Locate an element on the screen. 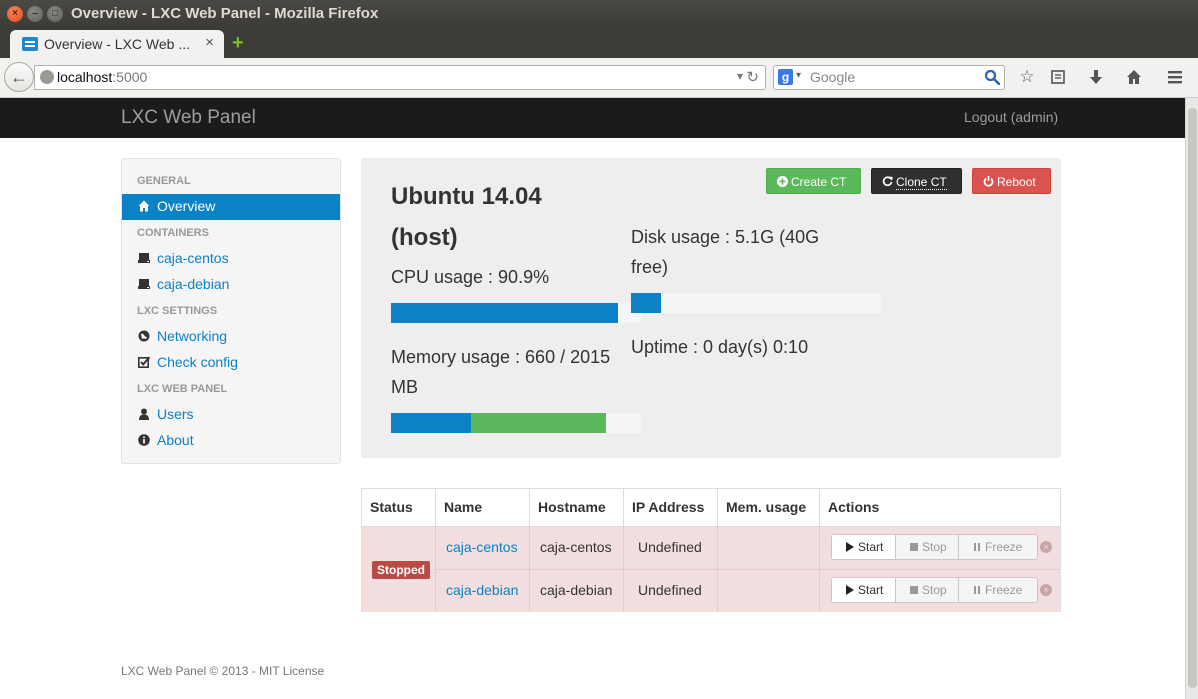  sidebar-item-label: Users is located at coordinates (175, 414).